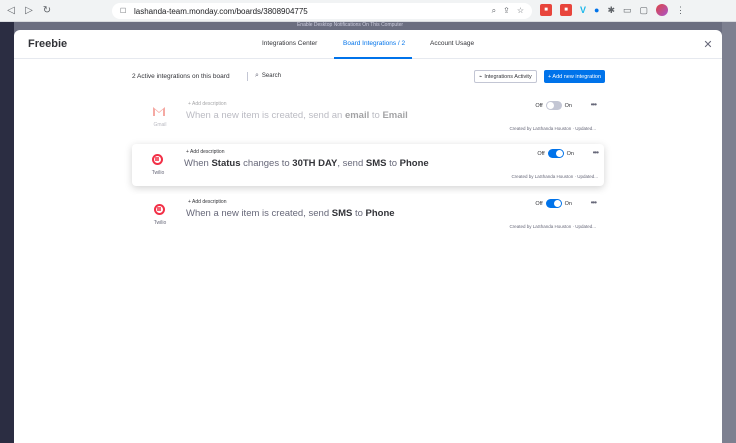  I want to click on sidebar-icon: ▭, so click(627, 10).